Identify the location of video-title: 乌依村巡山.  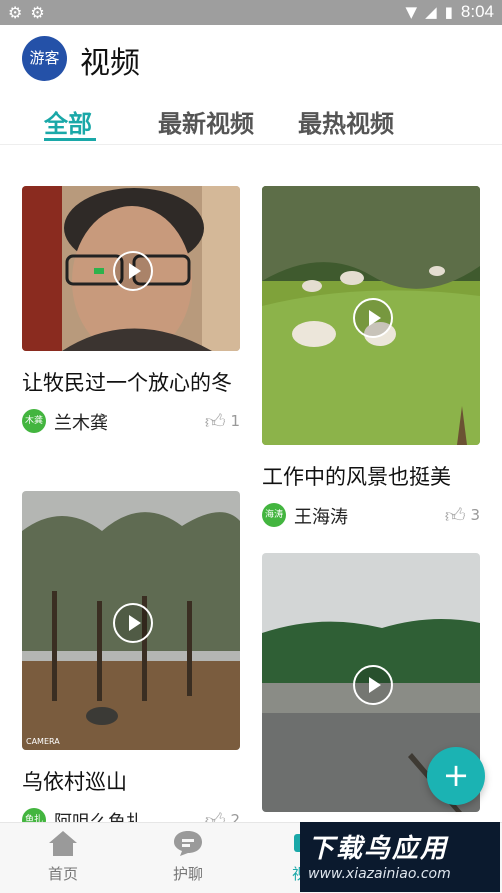
(131, 782).